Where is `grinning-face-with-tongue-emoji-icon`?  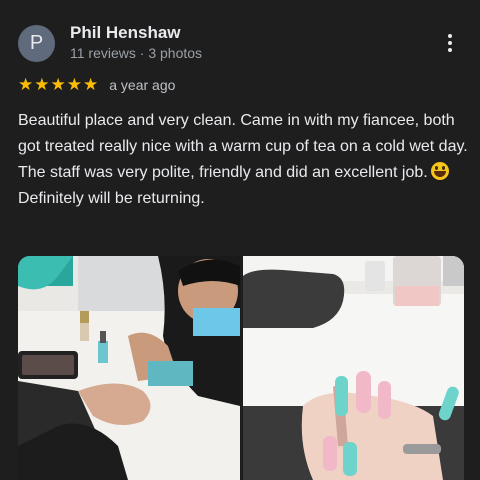
grinning-face-with-tongue-emoji-icon is located at coordinates (439, 171).